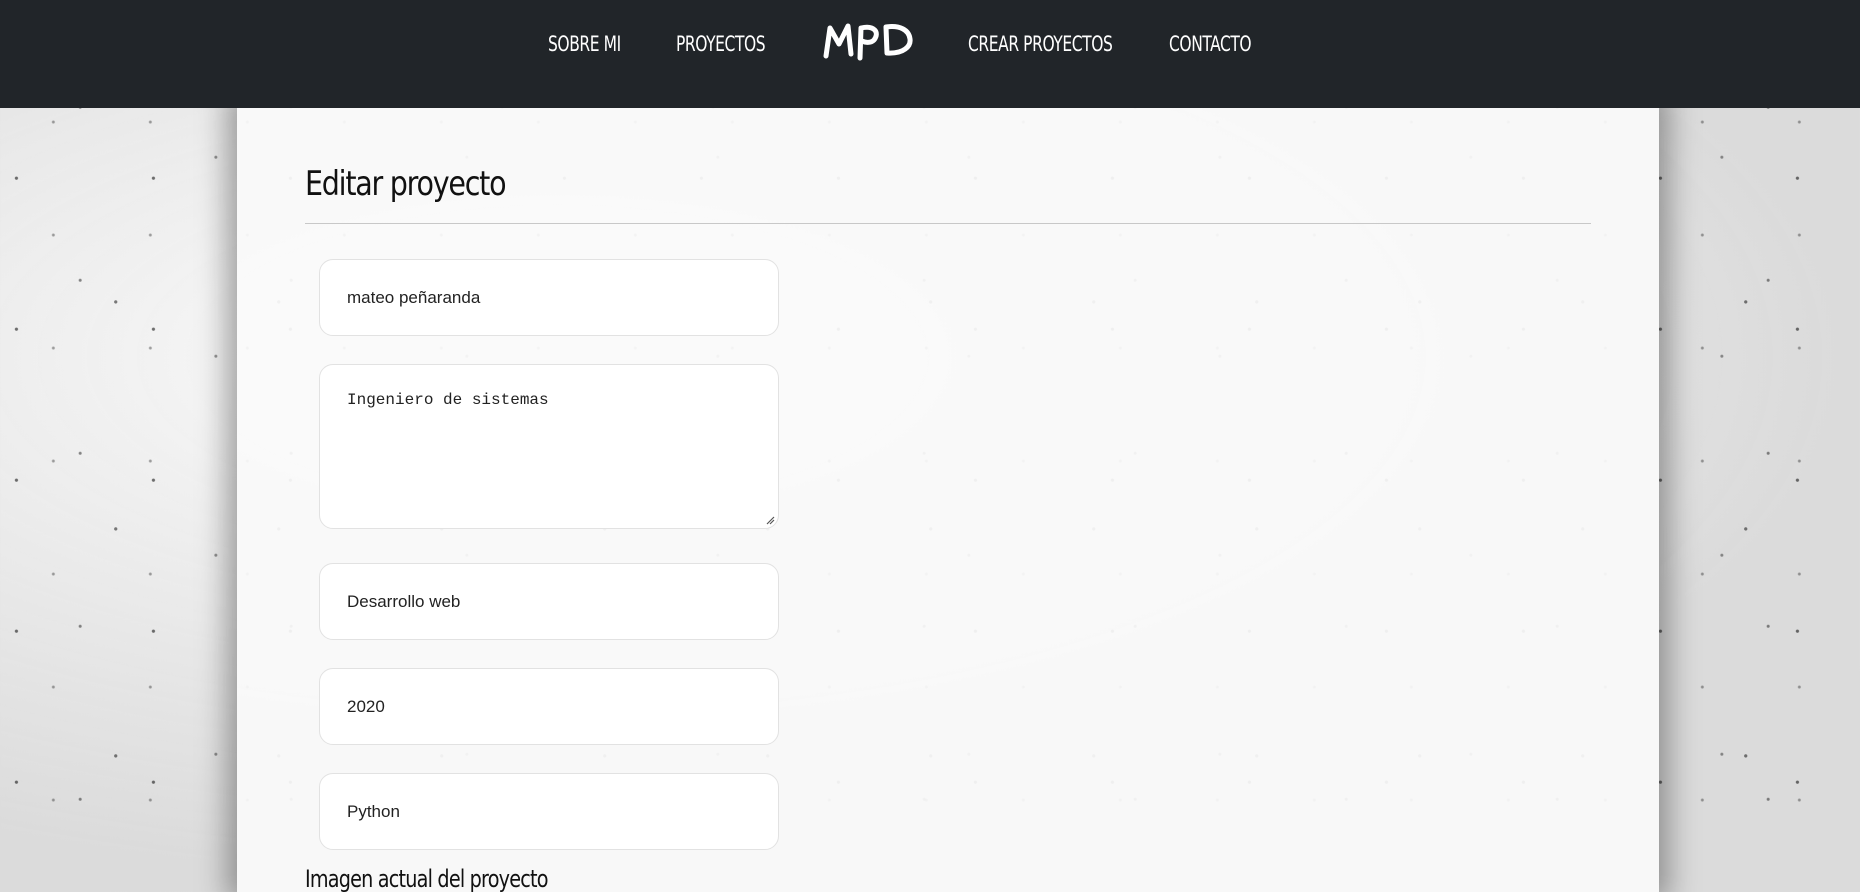 The width and height of the screenshot is (1860, 892). Describe the element at coordinates (770, 520) in the screenshot. I see `resize-handle-icon` at that location.